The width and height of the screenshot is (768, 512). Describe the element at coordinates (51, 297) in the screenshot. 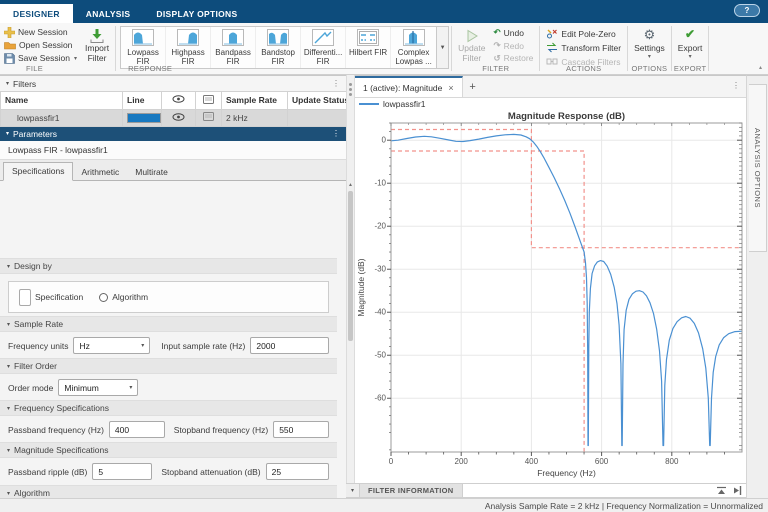

I see `radio-specification: Specification` at that location.